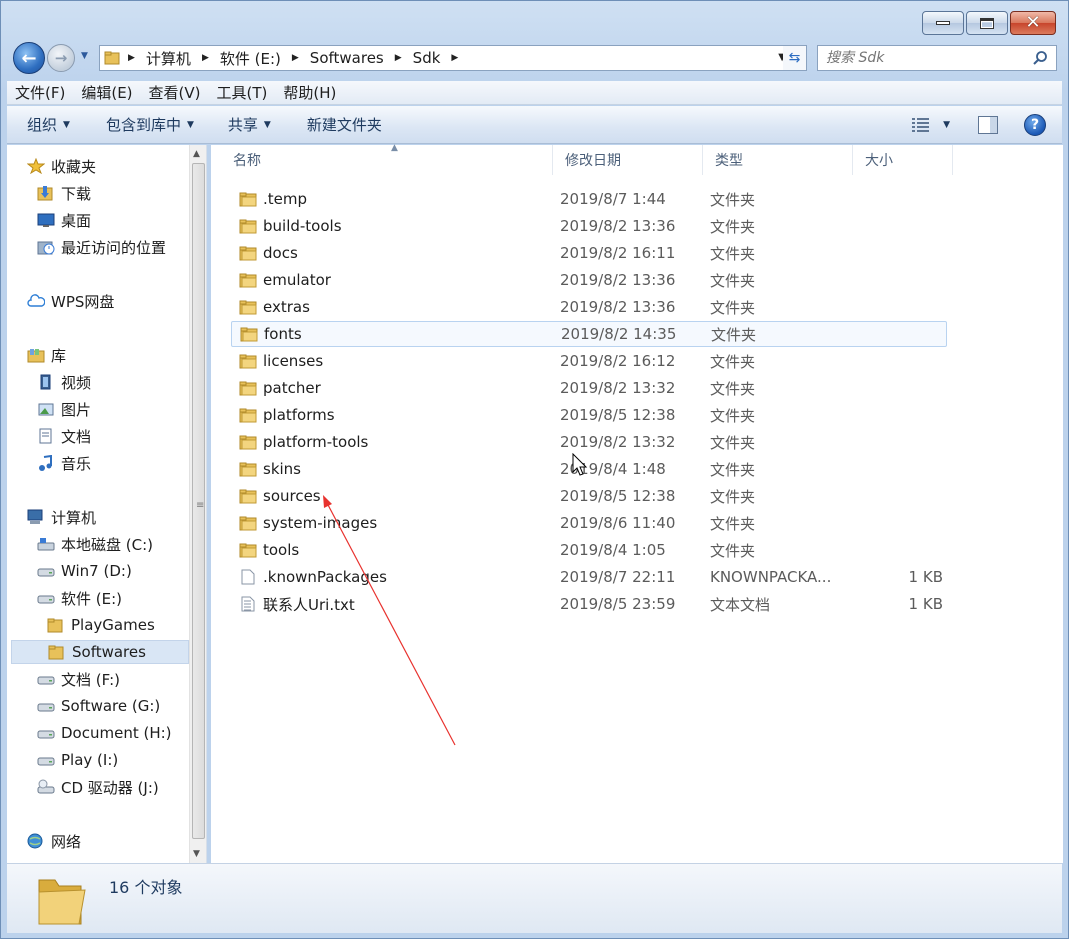 This screenshot has width=1069, height=939. I want to click on back-button: ←, so click(29, 58).